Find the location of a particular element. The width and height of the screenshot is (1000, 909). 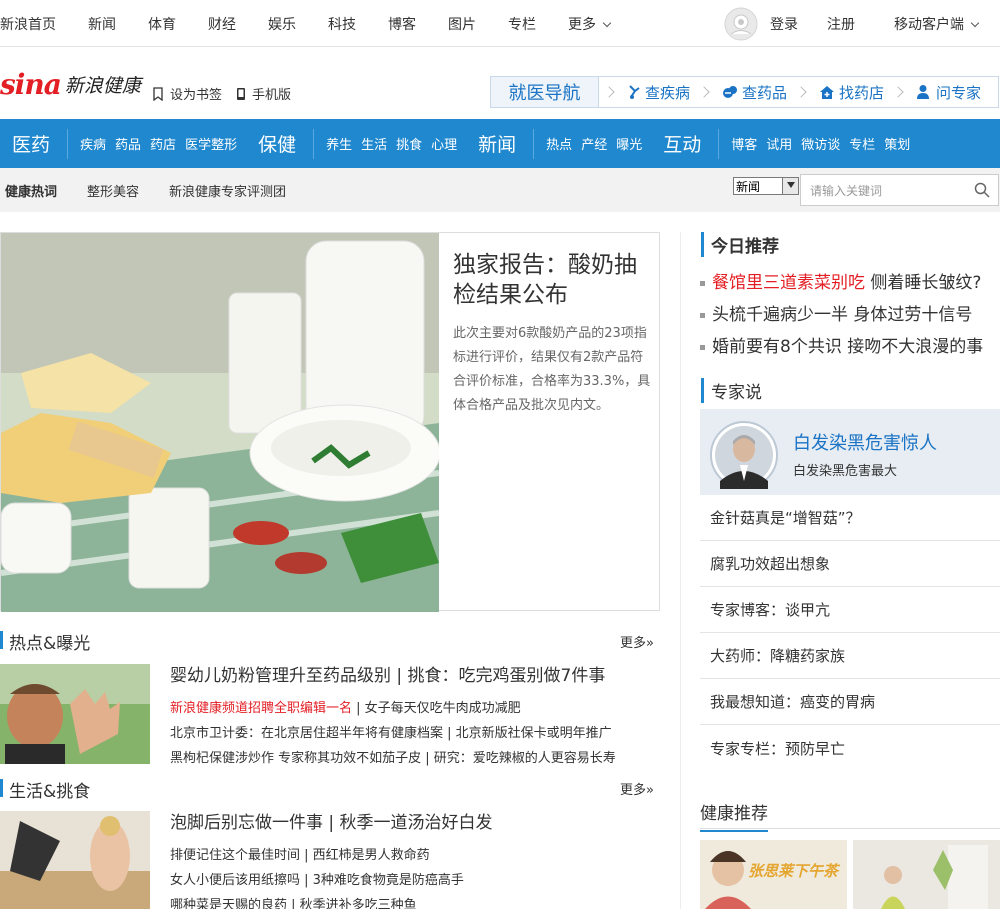

nav-feature: 策划 is located at coordinates (897, 143).